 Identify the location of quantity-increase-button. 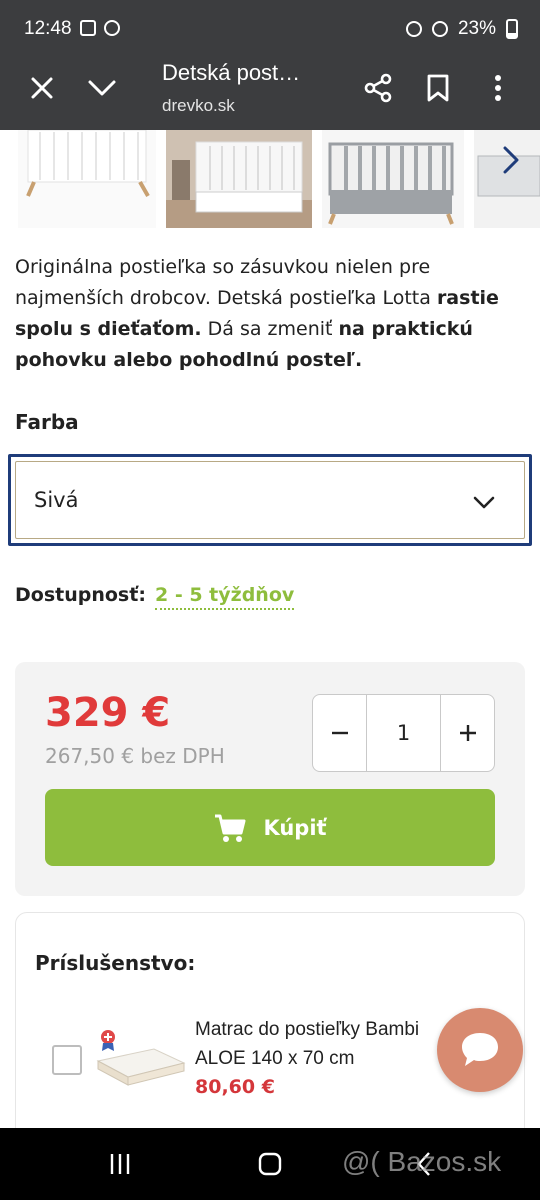
(467, 733).